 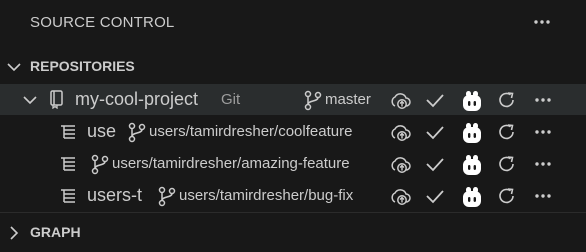 I want to click on graph-section-label: GRAPH, so click(x=55, y=232).